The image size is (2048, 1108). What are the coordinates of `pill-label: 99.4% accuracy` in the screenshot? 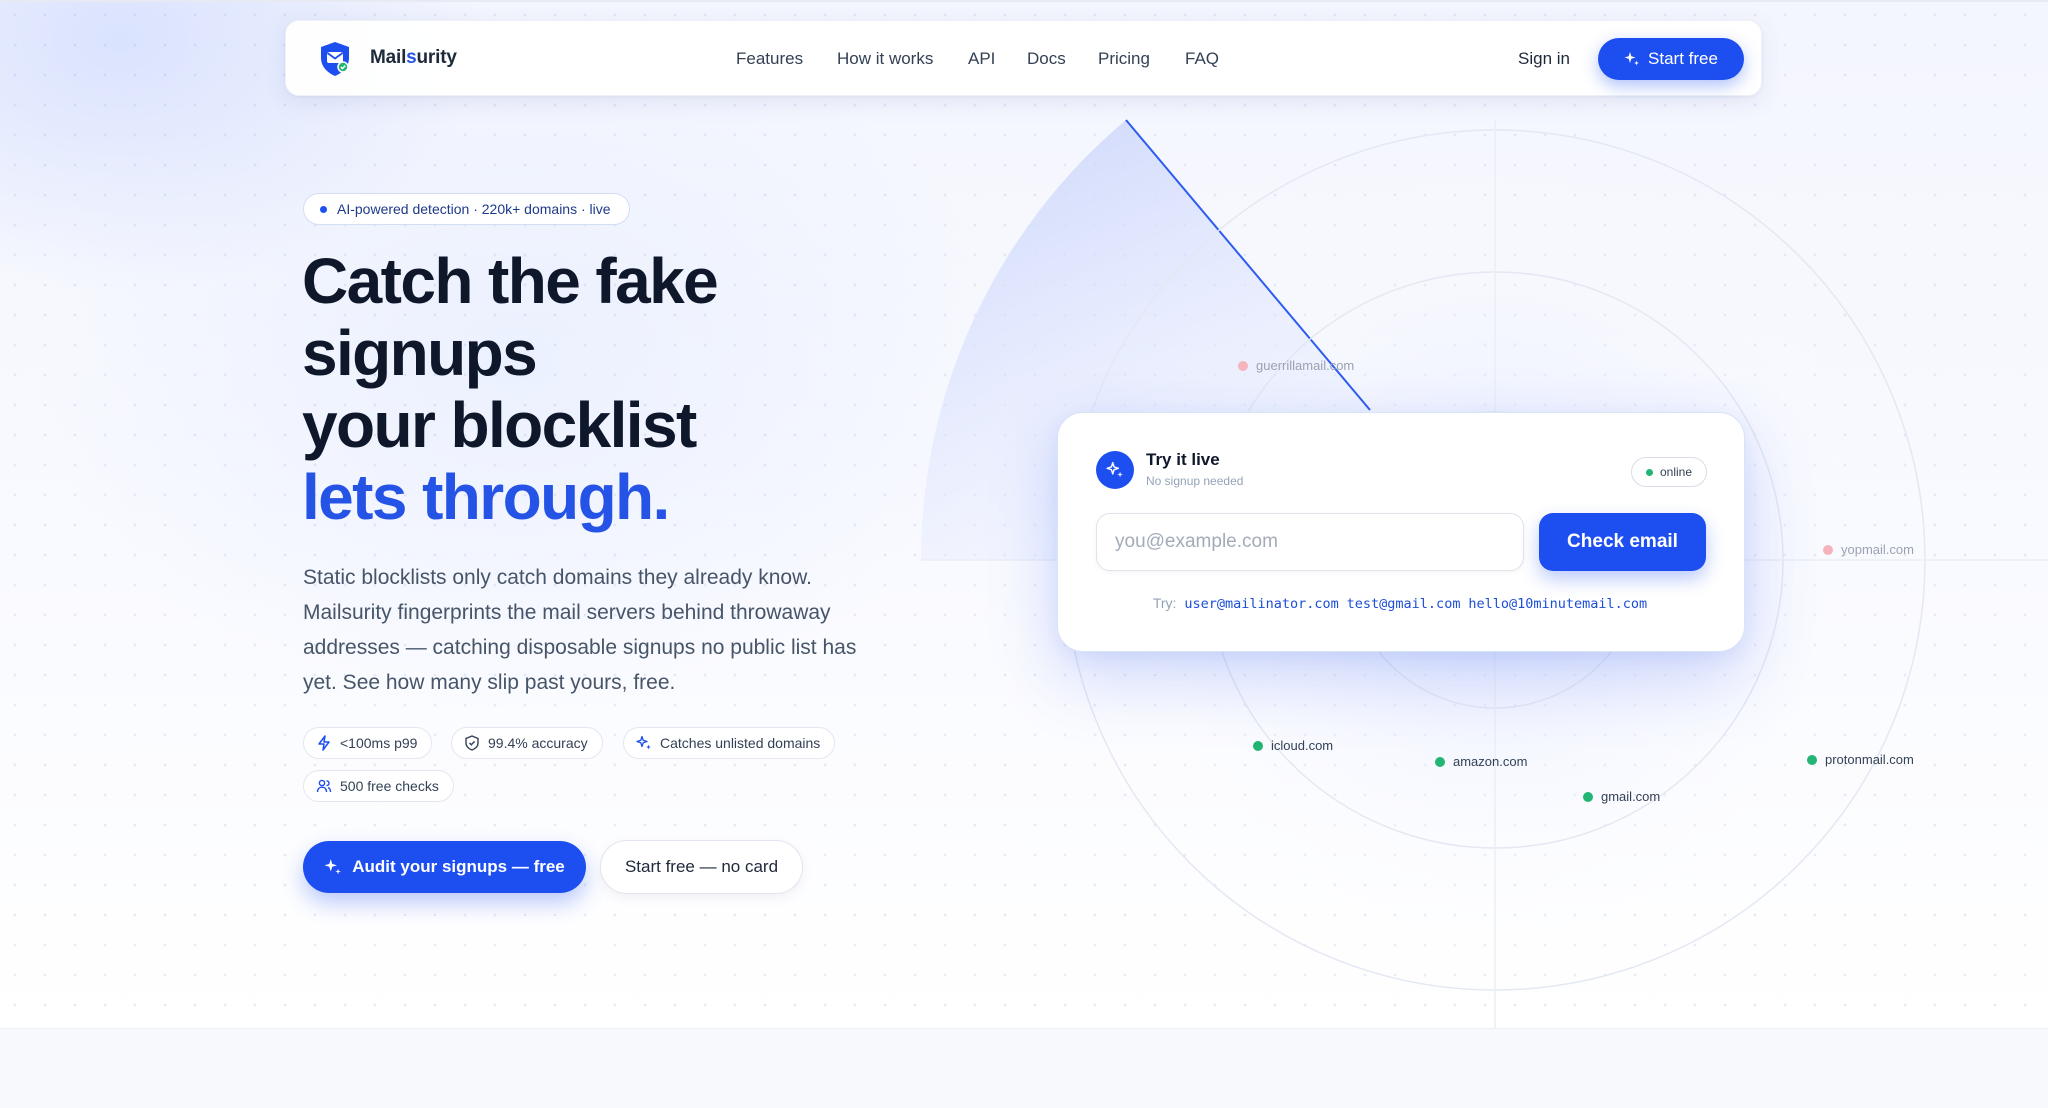 It's located at (538, 743).